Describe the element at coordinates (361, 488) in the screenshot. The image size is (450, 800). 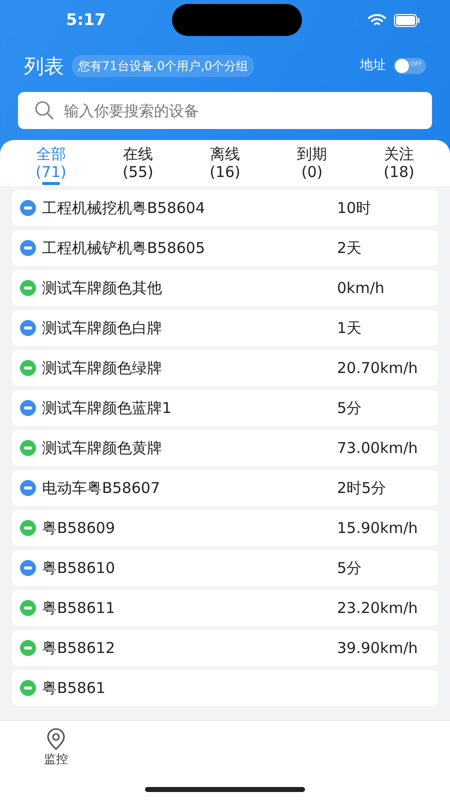
I see `device-status-value: 2时5分` at that location.